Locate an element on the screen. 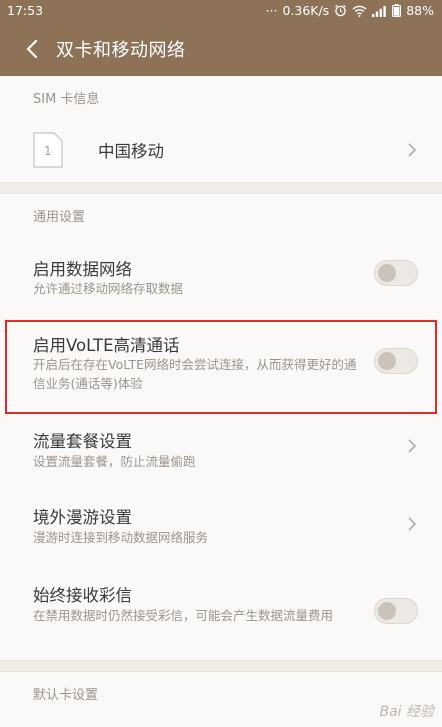  setting-subtitle: 在禁用数据时仍然接受彩信，可能会产生数据流量费用 is located at coordinates (183, 615).